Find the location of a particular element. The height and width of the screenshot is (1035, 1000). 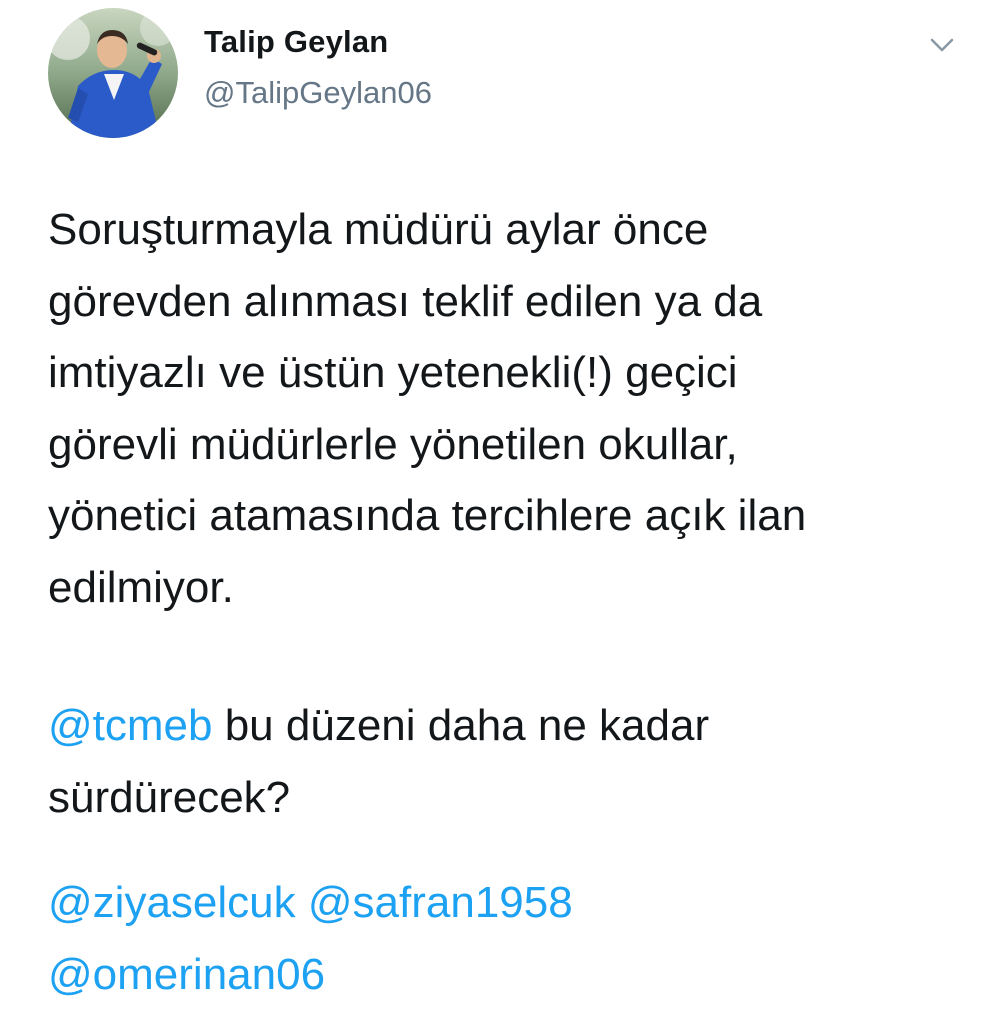

tweet-text-line: @tcmeb bu düzeni daha ne kadar is located at coordinates (508, 726).